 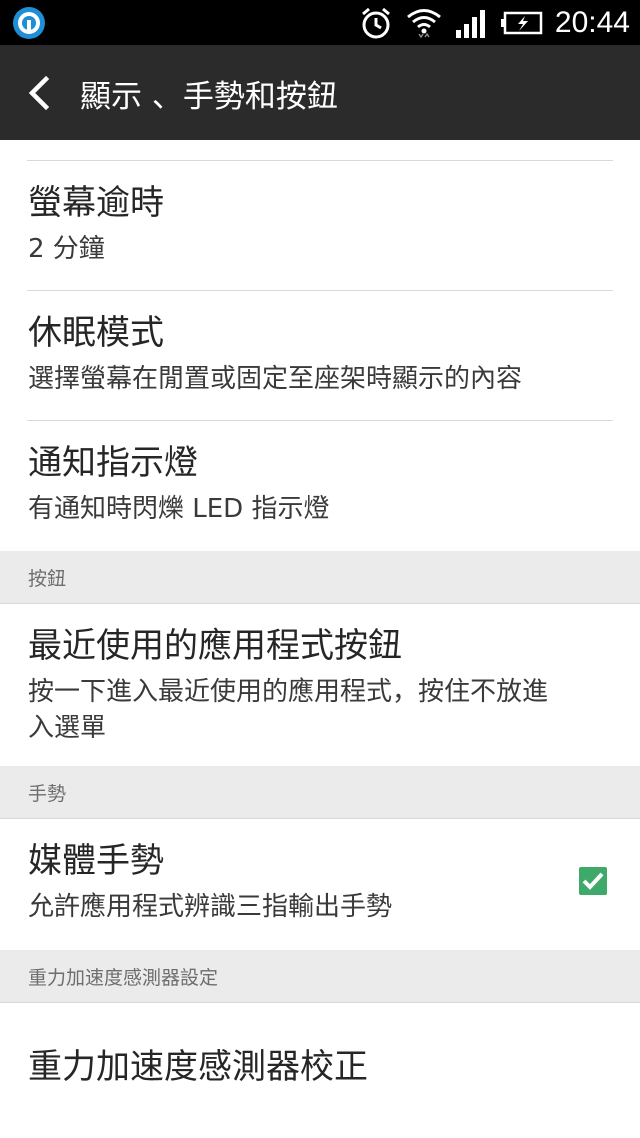 I want to click on action-bar: 顯示 、手勢和按鈕, so click(x=320, y=92).